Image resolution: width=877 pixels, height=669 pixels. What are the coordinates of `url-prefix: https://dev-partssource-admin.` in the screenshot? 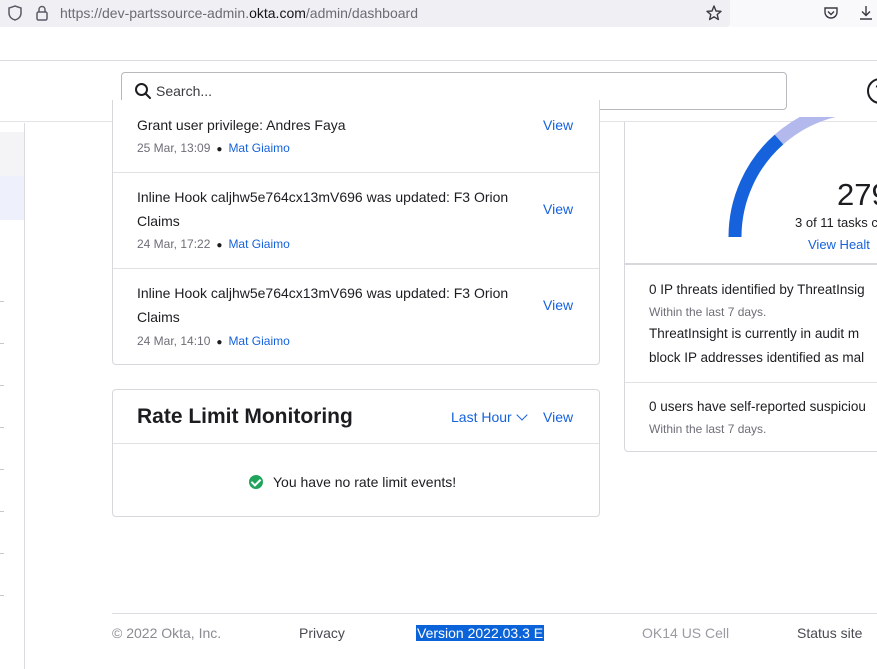 It's located at (155, 13).